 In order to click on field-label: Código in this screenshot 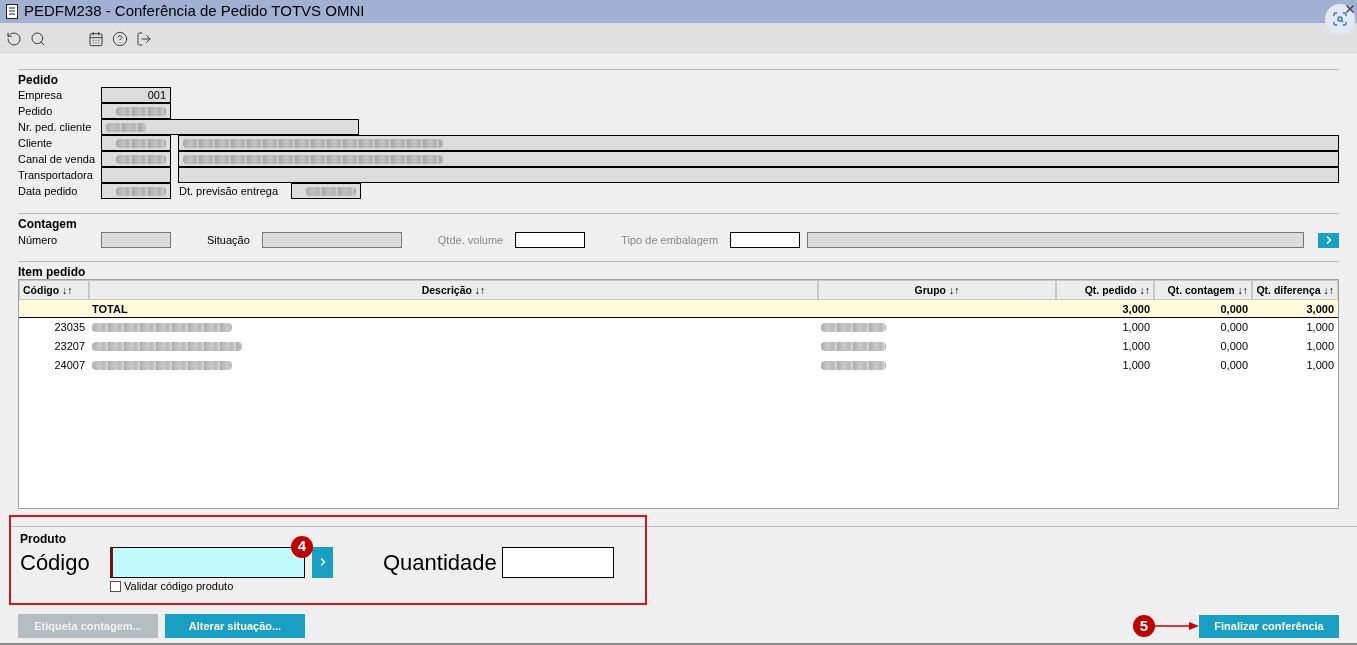, I will do `click(55, 562)`.